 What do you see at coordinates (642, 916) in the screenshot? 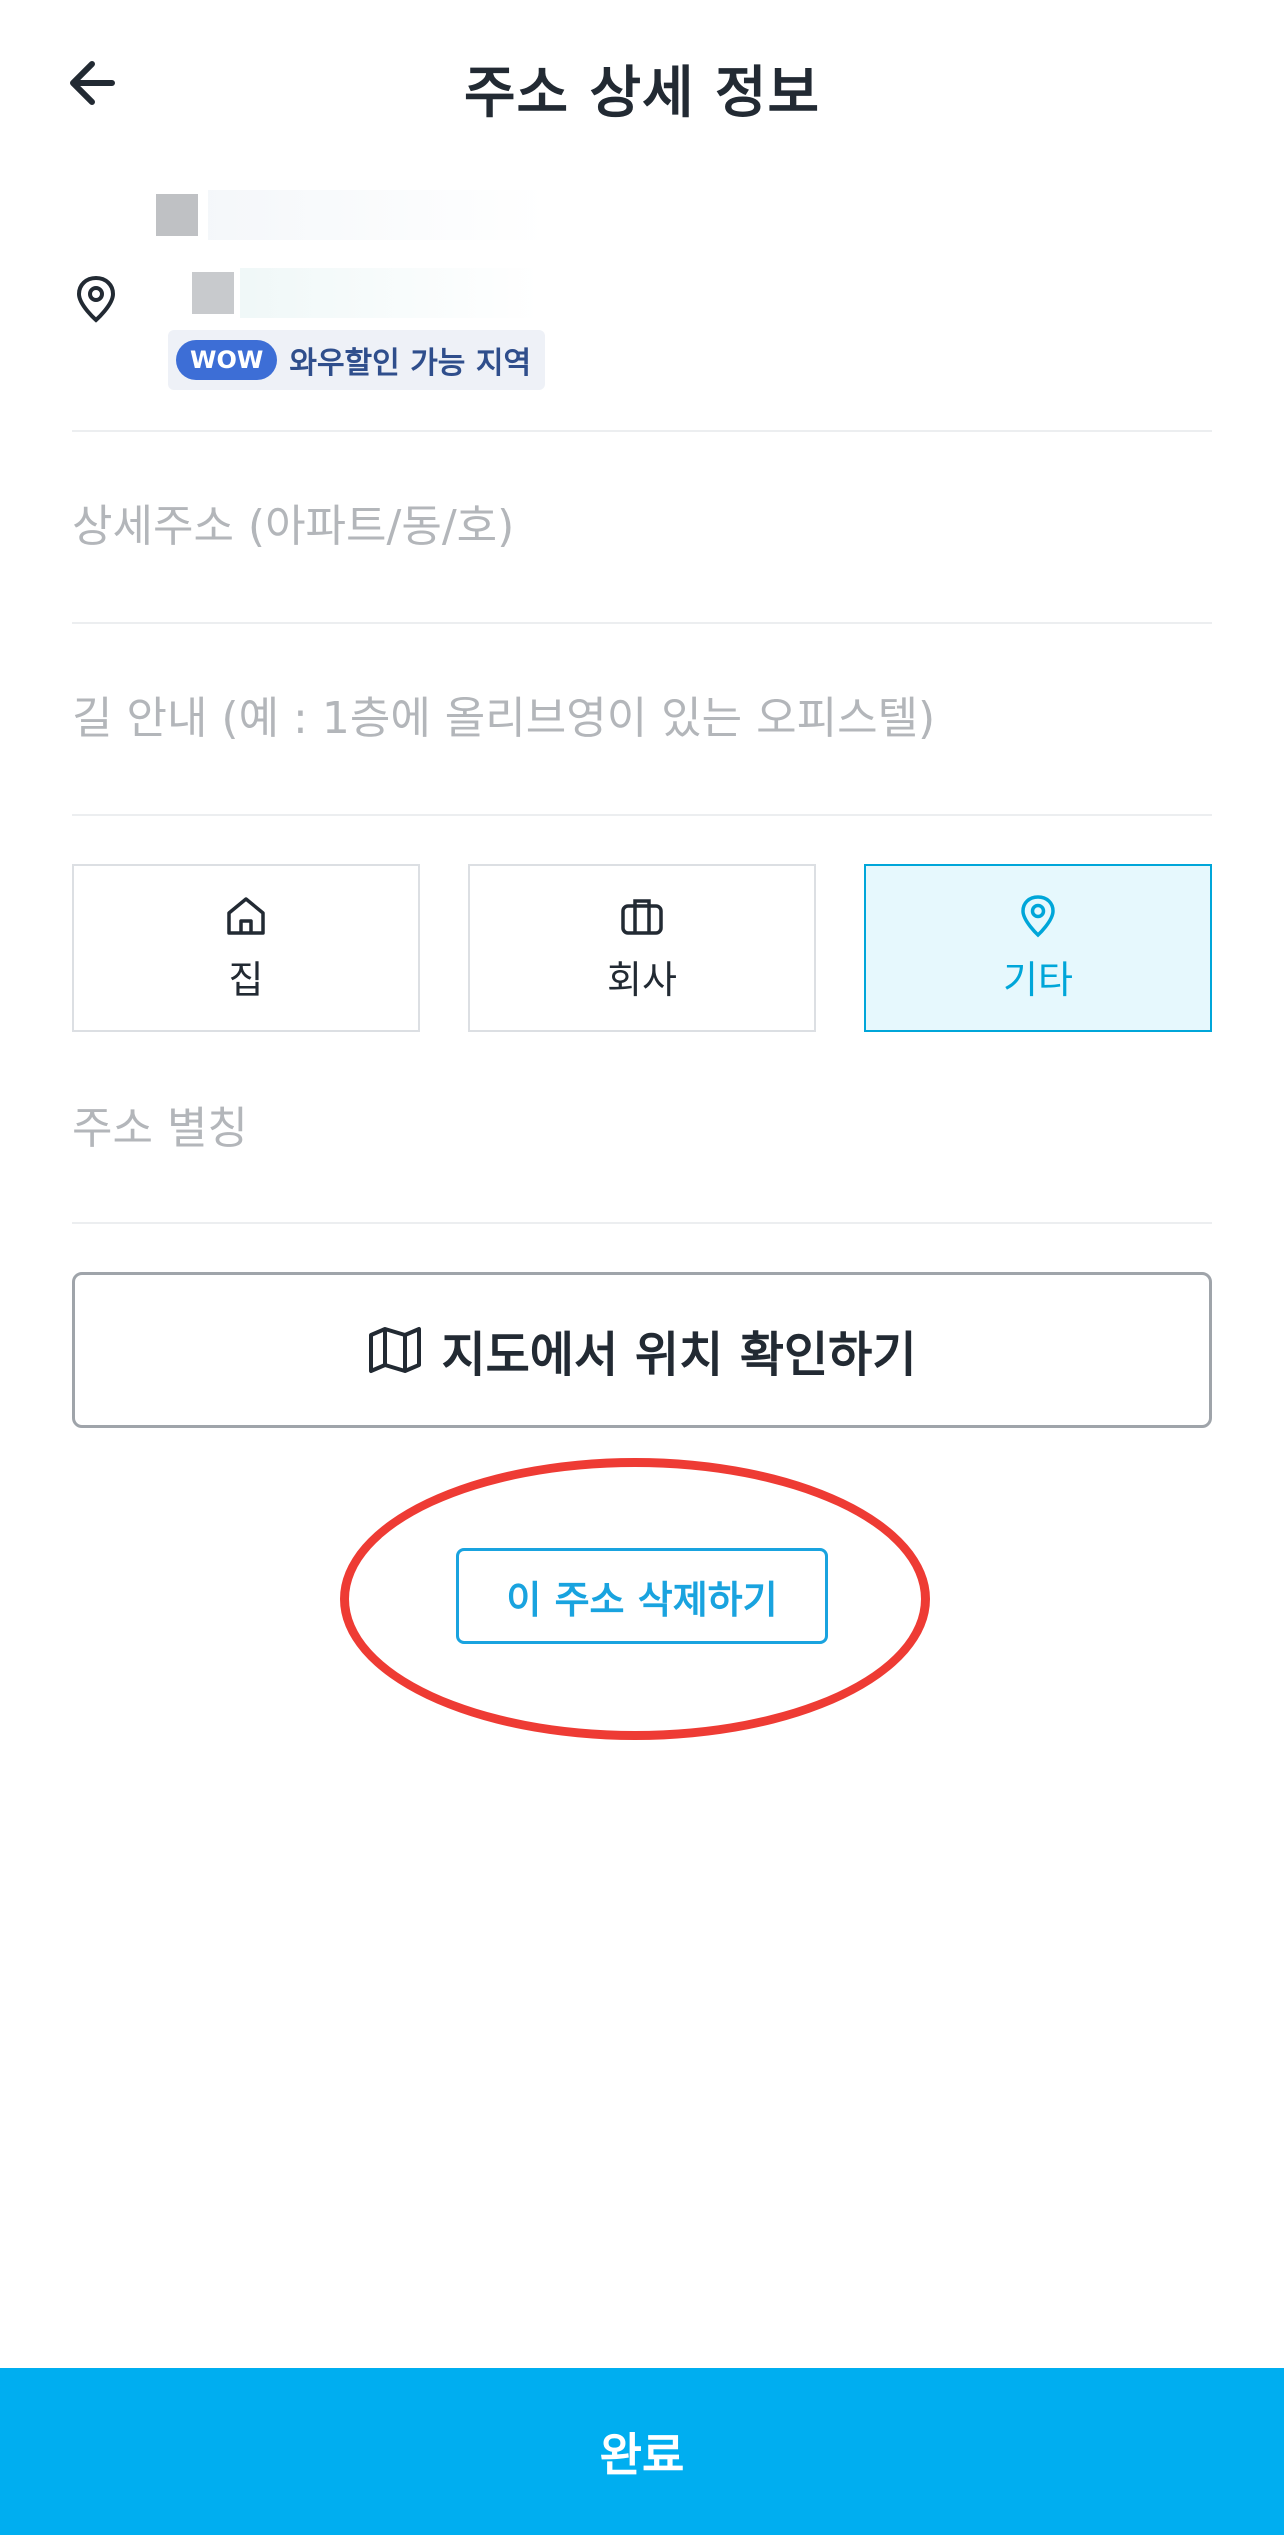
I see `briefcase-icon` at bounding box center [642, 916].